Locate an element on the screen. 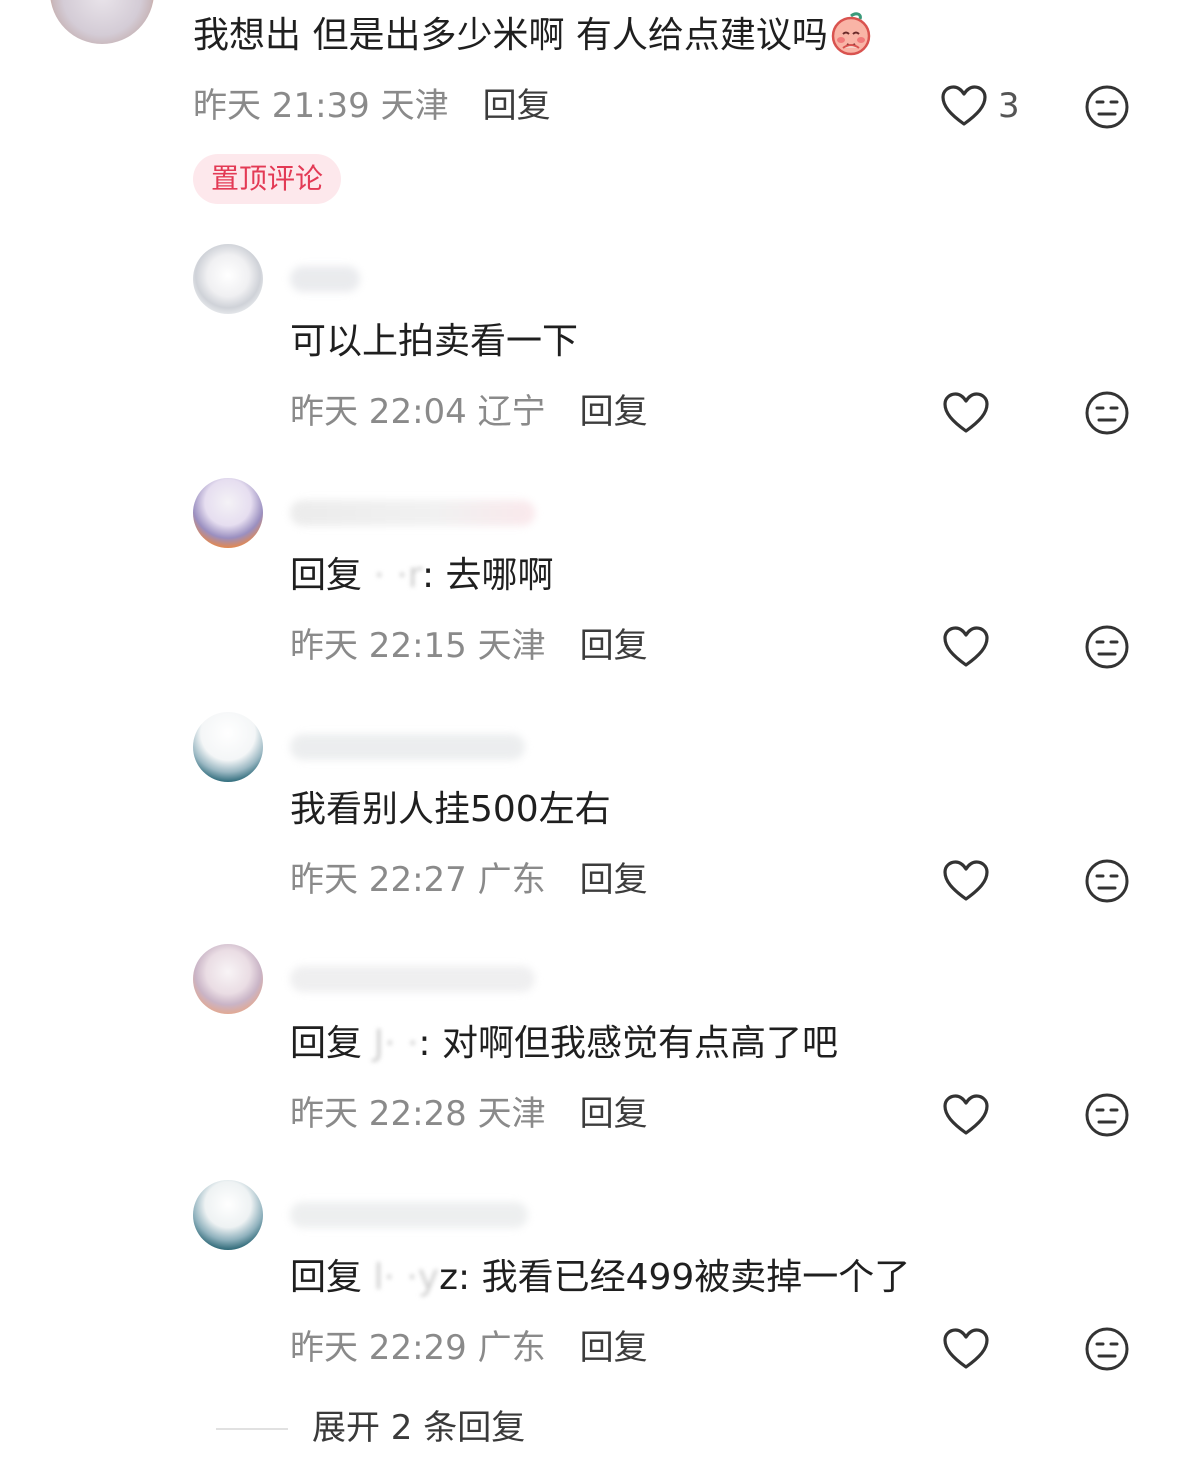  main-comment-time: 昨天 21:39 天津 is located at coordinates (321, 106).